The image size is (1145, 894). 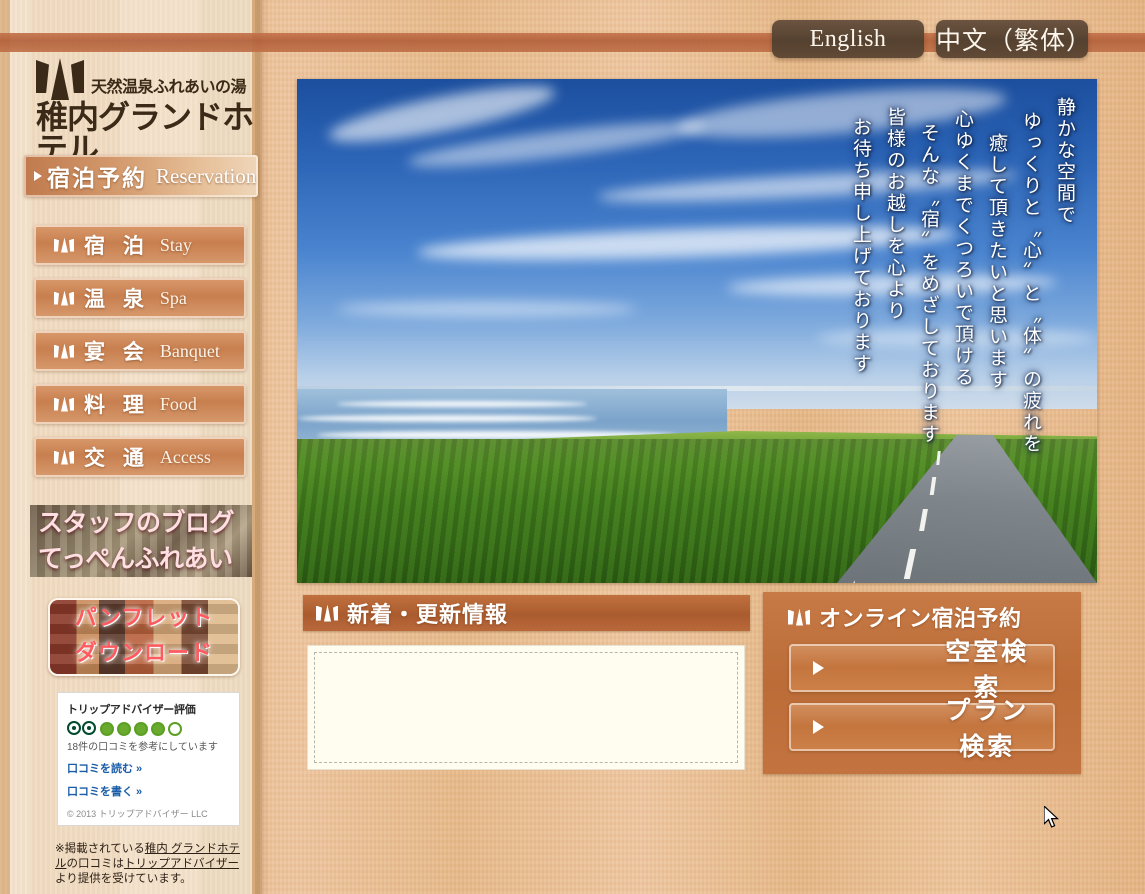 I want to click on tripadvisor-write-review-link: 口コミを書く », so click(x=148, y=791).